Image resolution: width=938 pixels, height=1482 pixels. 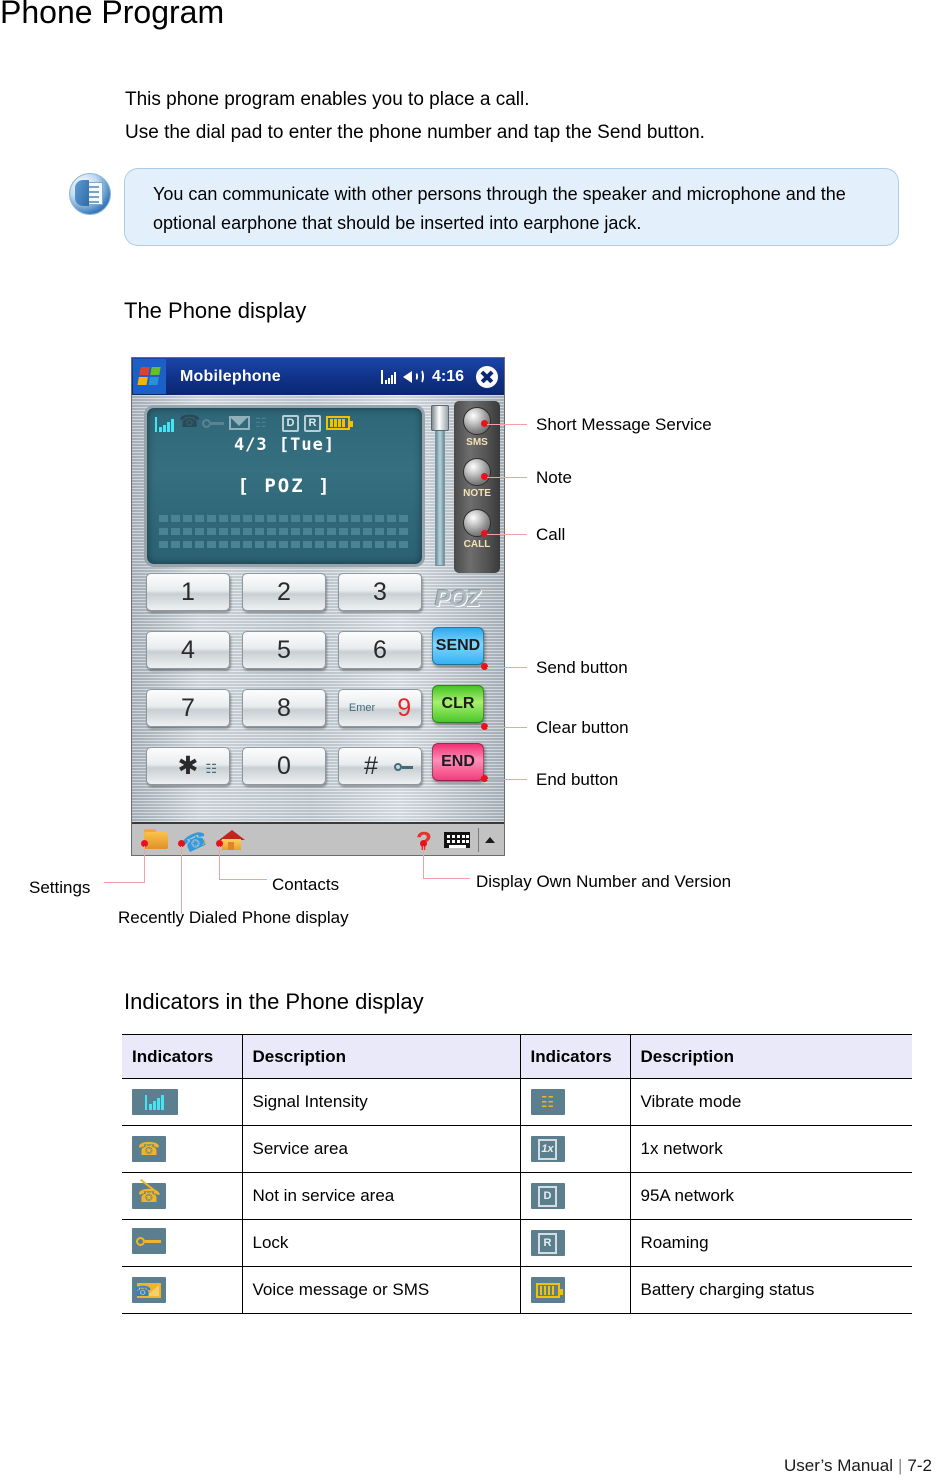 I want to click on cell-desc-vibrate: Vibrate mode, so click(x=770, y=1102).